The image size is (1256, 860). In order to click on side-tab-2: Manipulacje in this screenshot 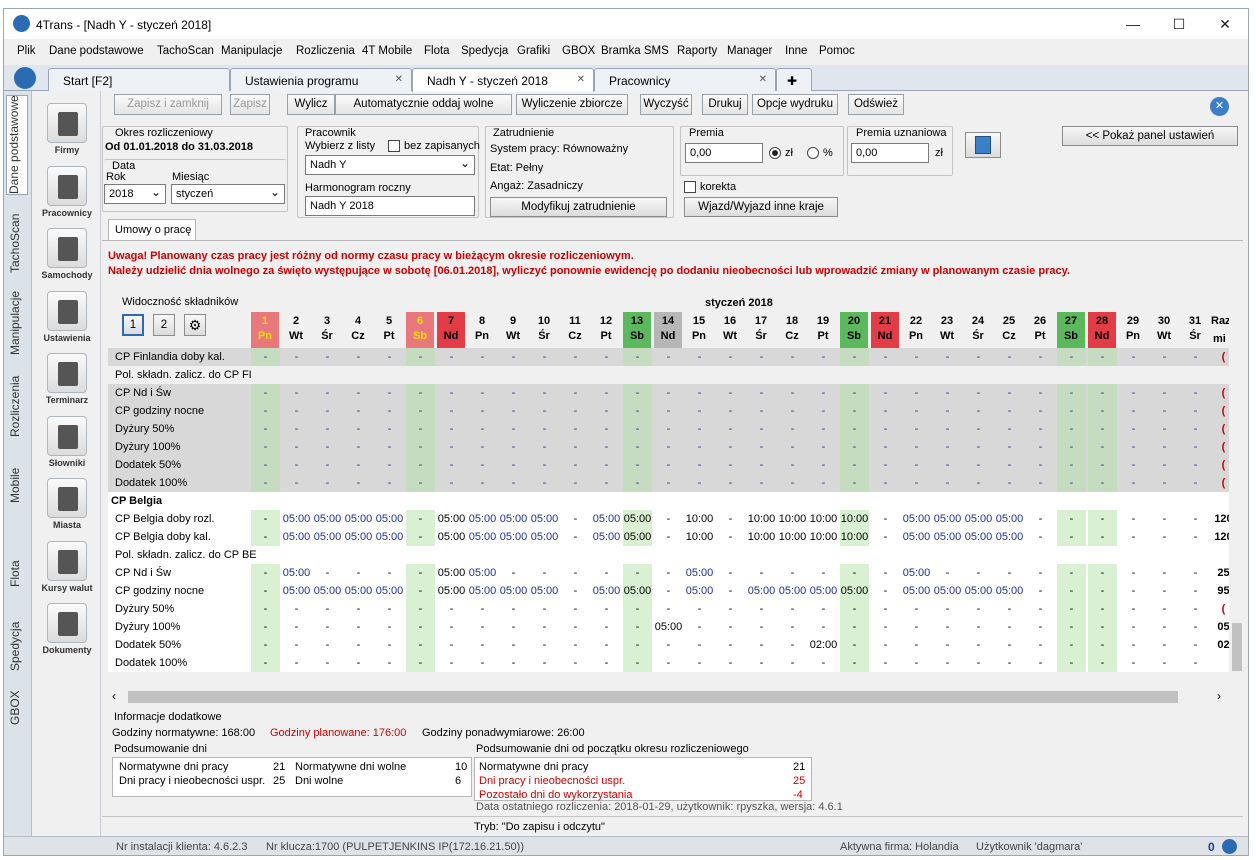, I will do `click(15, 319)`.